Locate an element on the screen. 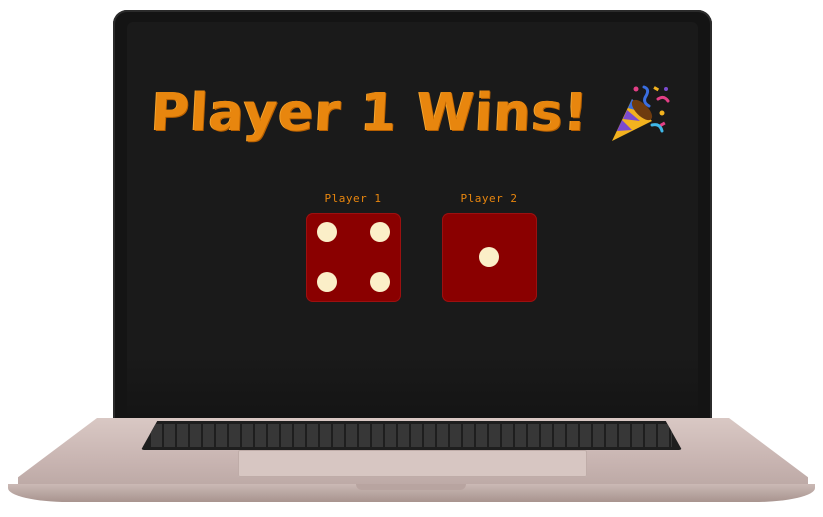  player-1-panel: Player 1 is located at coordinates (353, 246).